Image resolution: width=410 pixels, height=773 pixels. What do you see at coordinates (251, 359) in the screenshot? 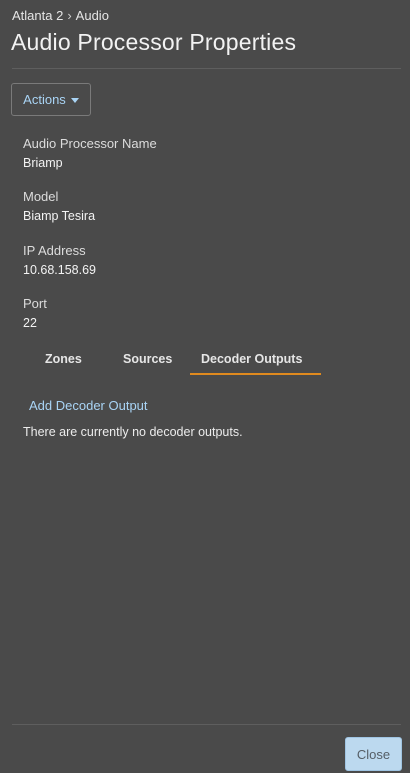
I see `tab-decoder-outputs: Decoder Outputs` at bounding box center [251, 359].